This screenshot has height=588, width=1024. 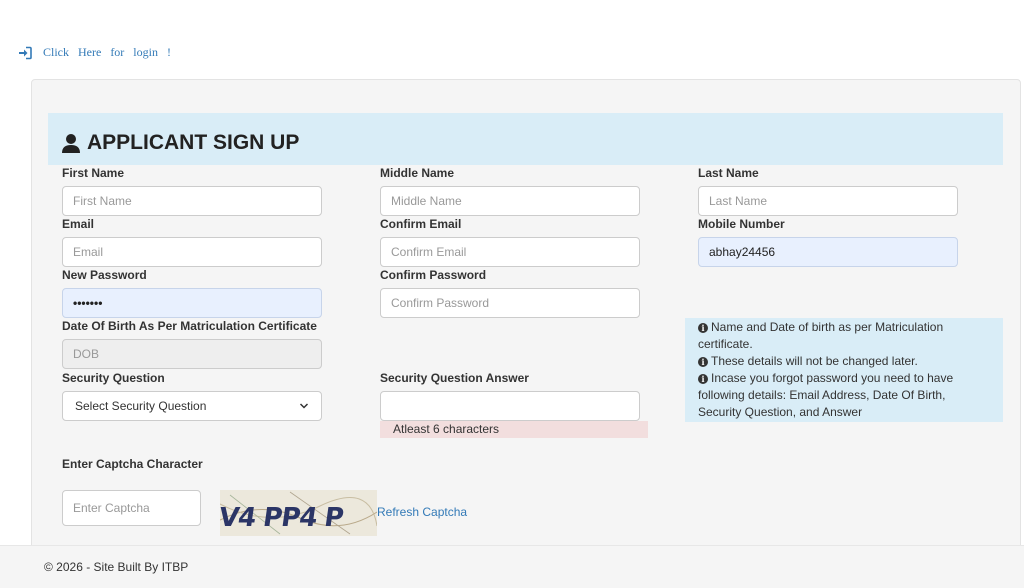 I want to click on last-name-input, so click(x=828, y=201).